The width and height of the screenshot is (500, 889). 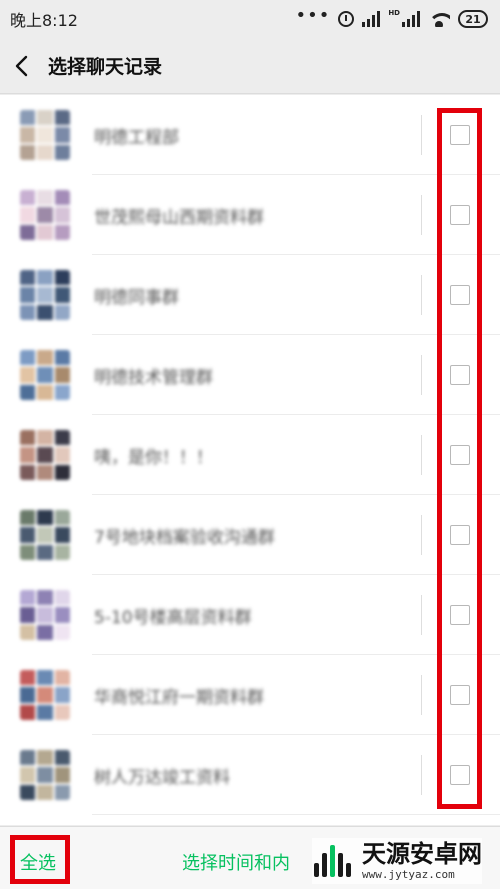 What do you see at coordinates (250, 455) in the screenshot?
I see `chat-row: 咦，是你！！！` at bounding box center [250, 455].